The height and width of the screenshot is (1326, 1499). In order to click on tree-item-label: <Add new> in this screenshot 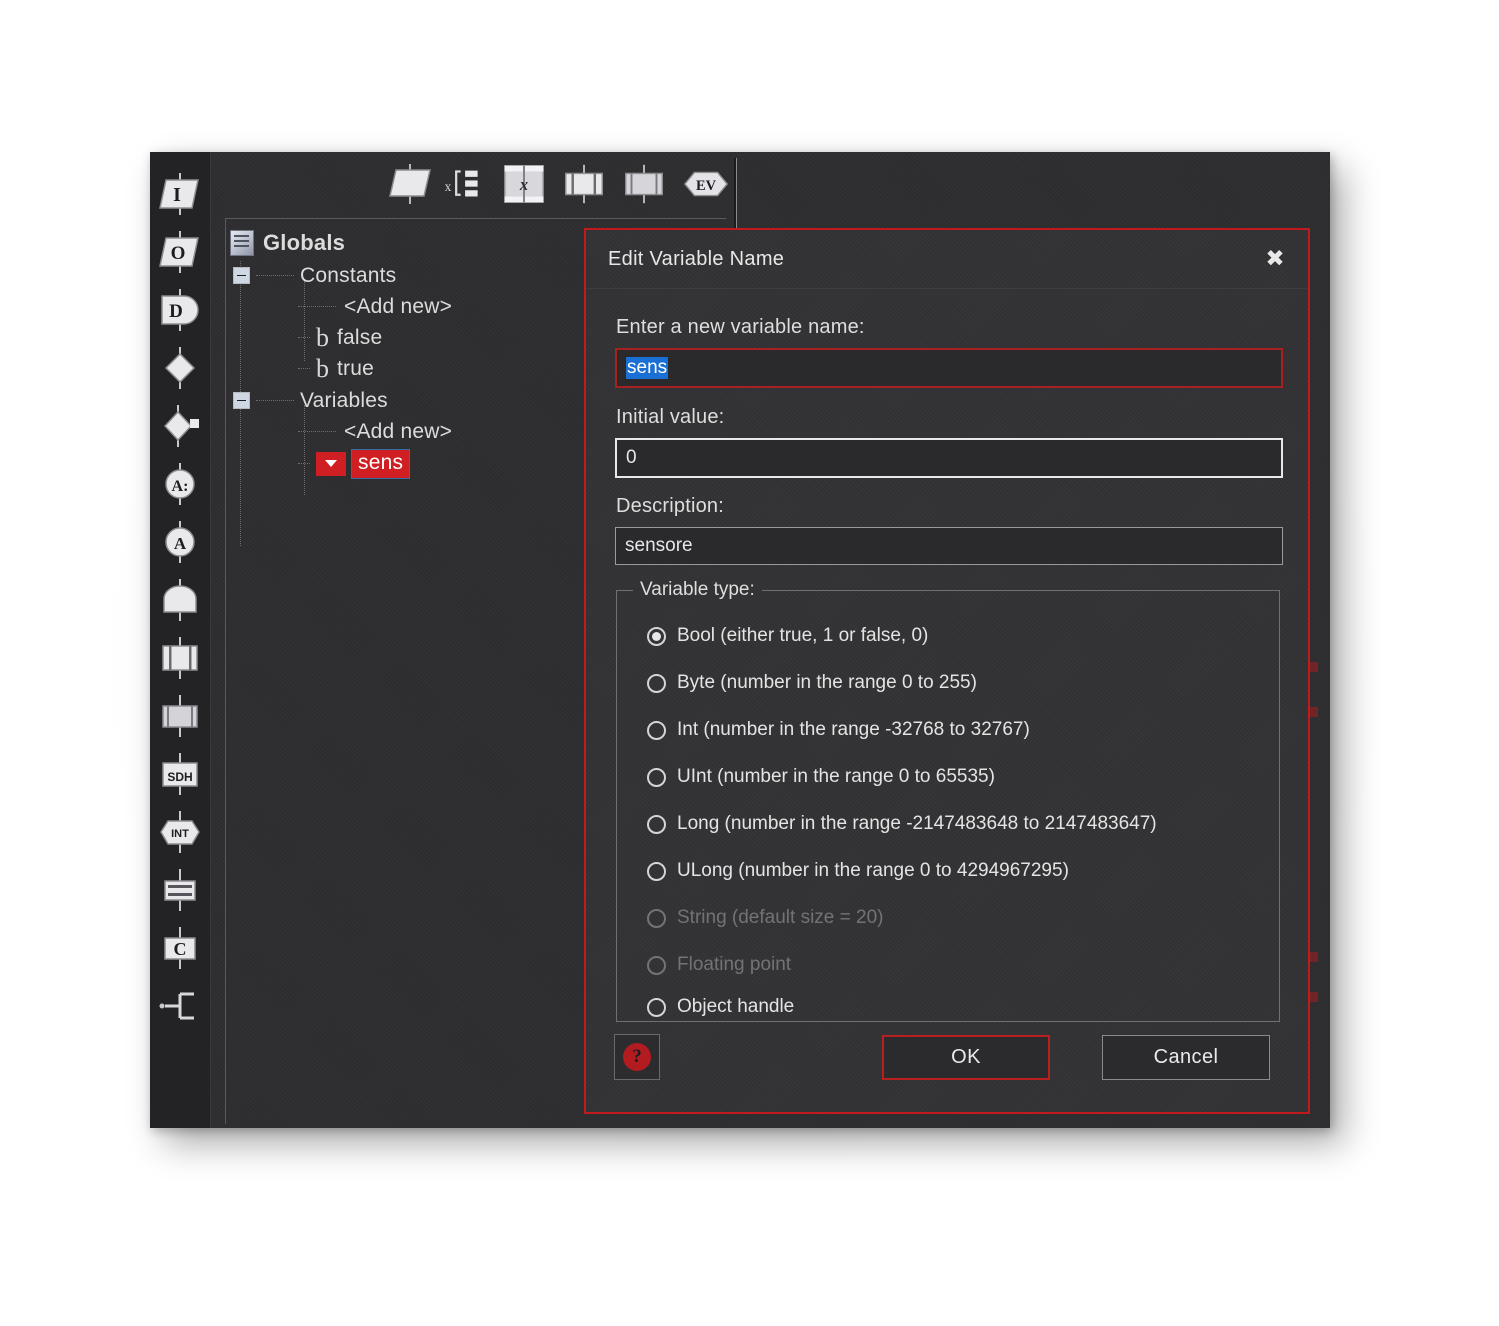, I will do `click(398, 431)`.